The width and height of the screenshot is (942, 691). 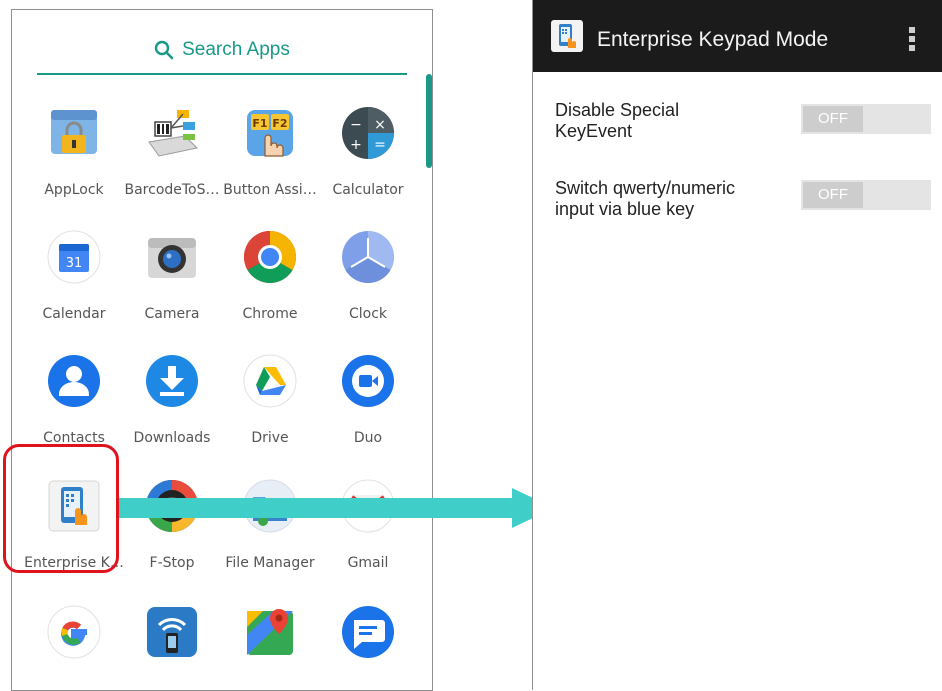 What do you see at coordinates (316, 508) in the screenshot?
I see `arrow-shaft` at bounding box center [316, 508].